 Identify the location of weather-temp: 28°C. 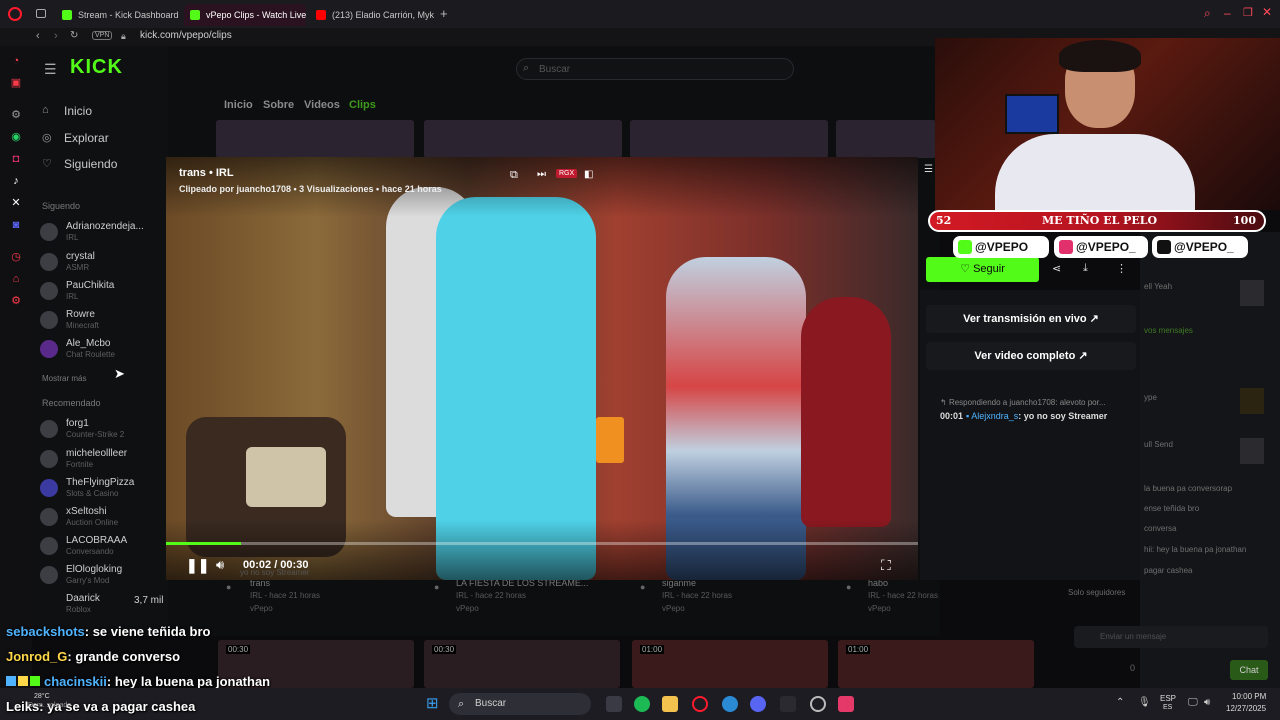
(42, 696).